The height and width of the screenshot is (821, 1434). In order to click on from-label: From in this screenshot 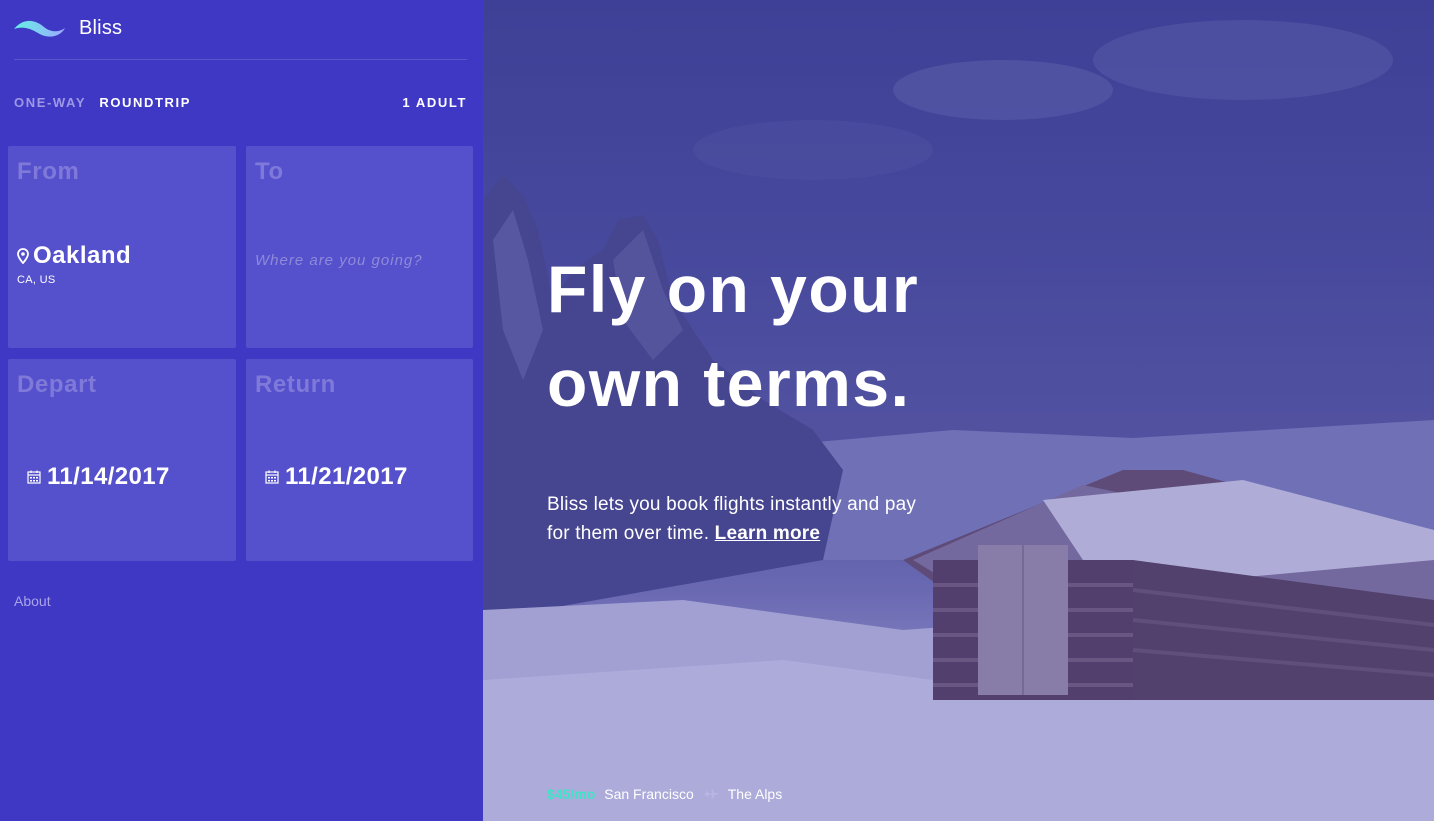, I will do `click(48, 171)`.